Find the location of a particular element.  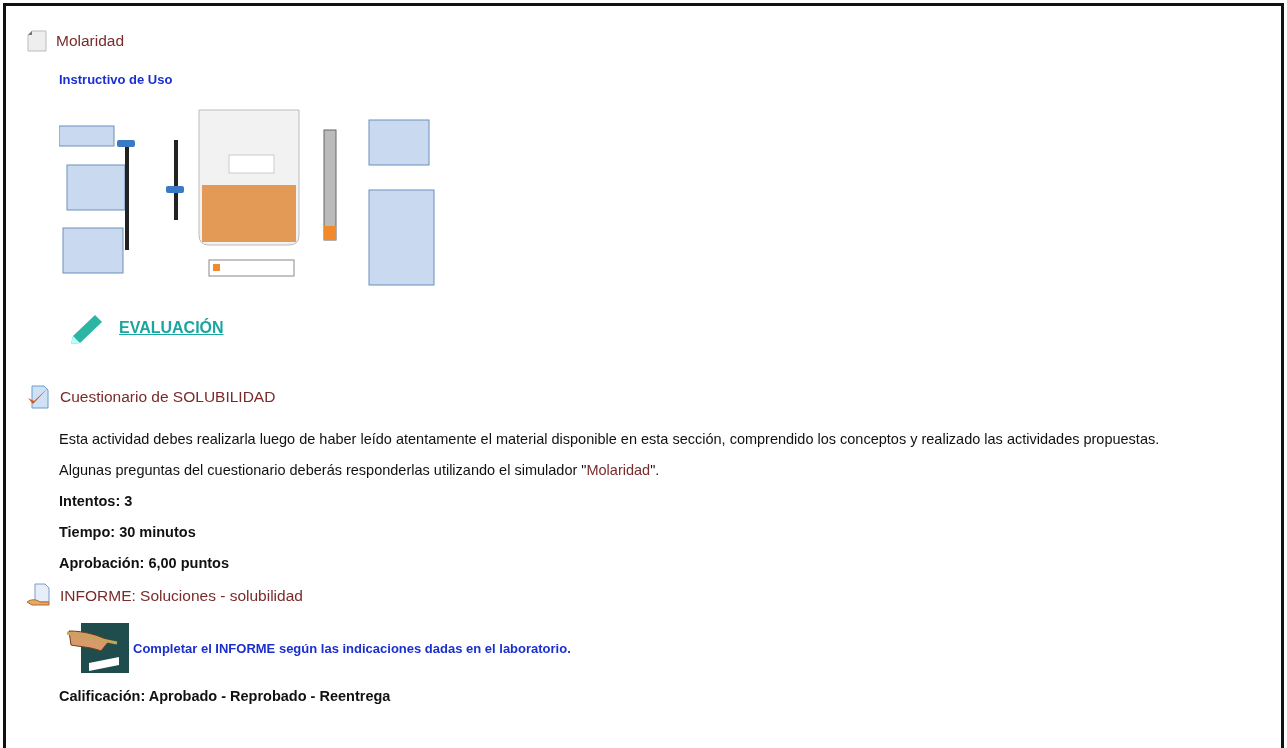

simulator-link: Molaridad is located at coordinates (618, 470).